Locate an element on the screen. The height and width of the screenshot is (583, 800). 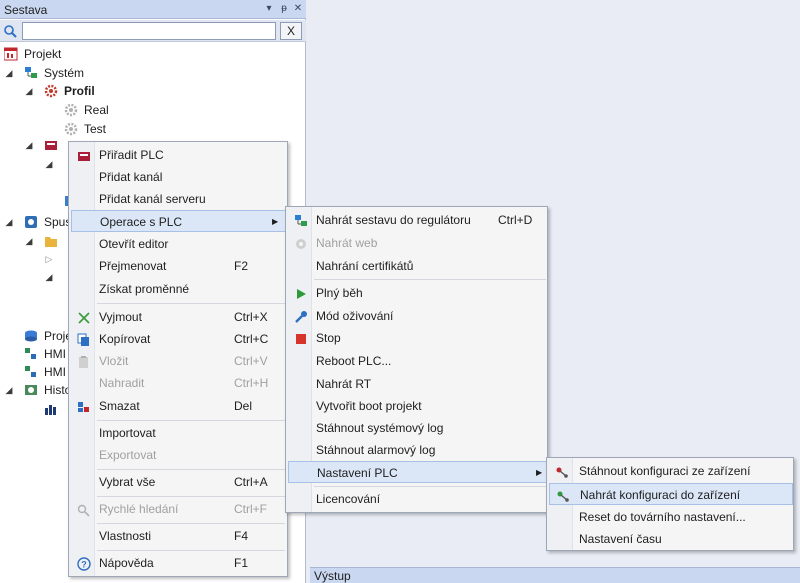
trend-icon is located at coordinates (51, 409).